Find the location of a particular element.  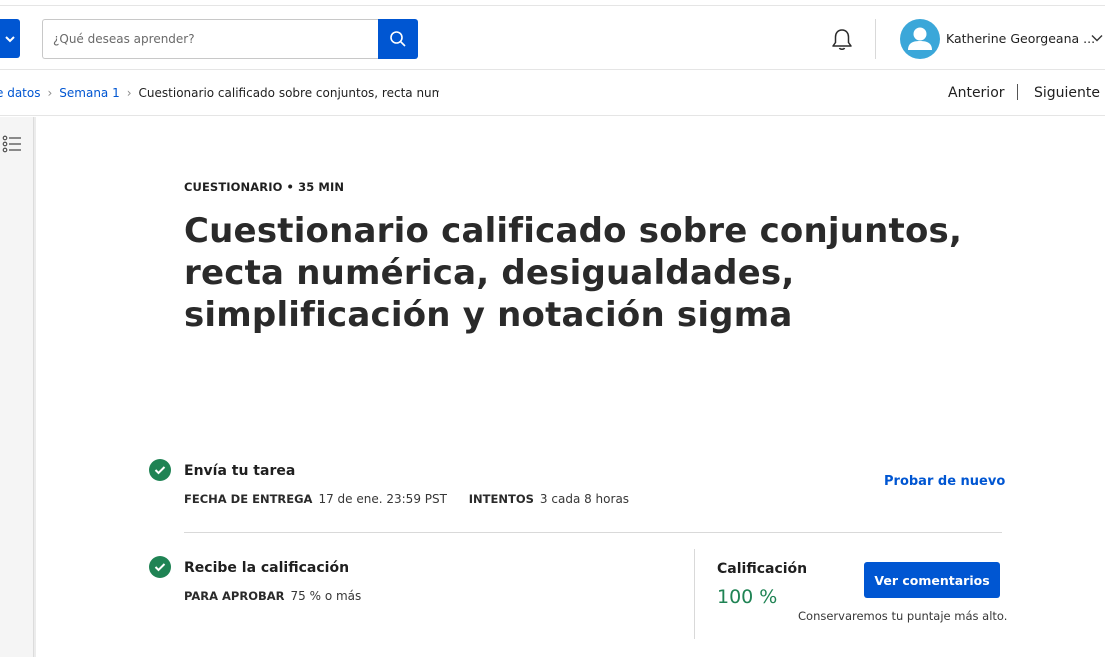

grade-step-title: Recibe la calificación is located at coordinates (267, 568).